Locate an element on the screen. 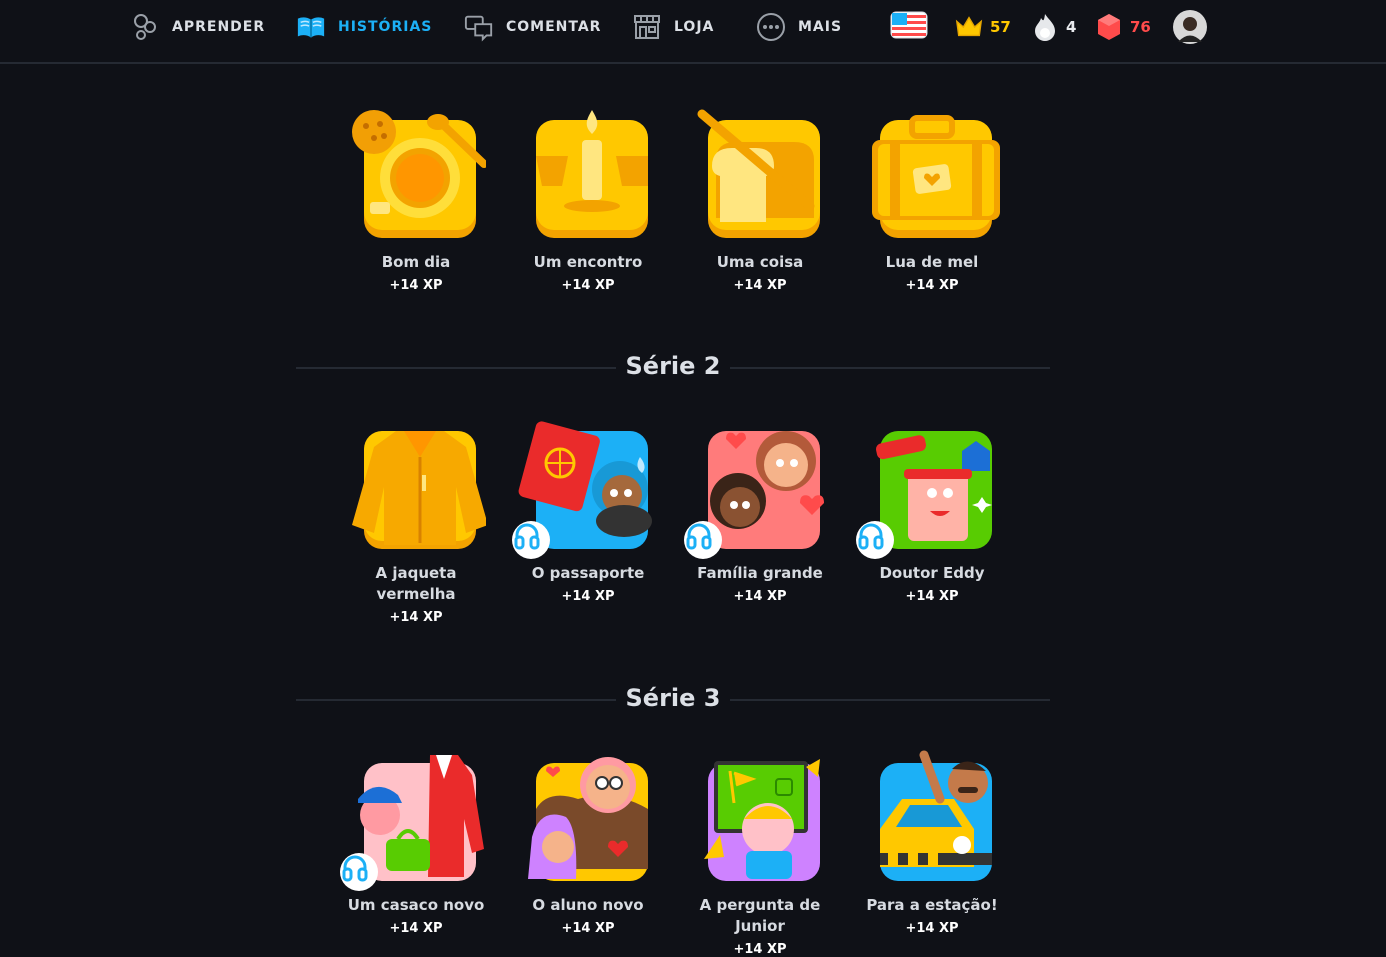  nav-historias: HISTÓRIAS is located at coordinates (364, 27).